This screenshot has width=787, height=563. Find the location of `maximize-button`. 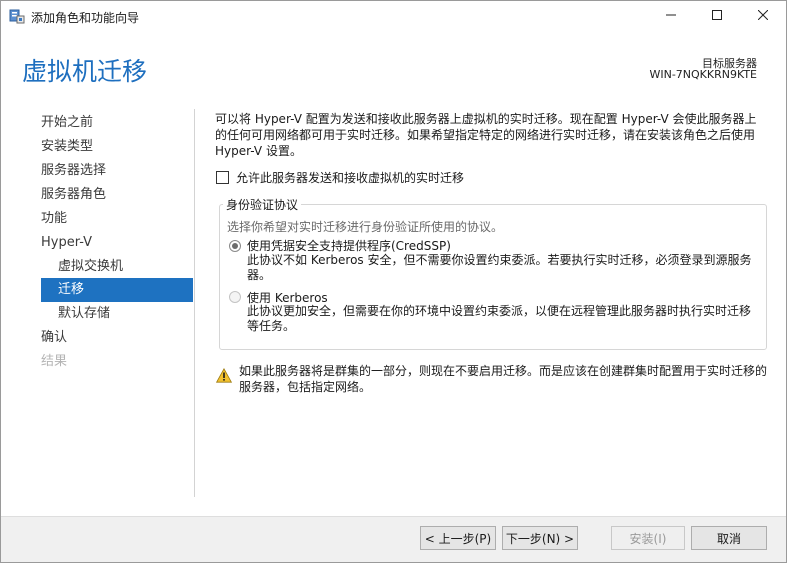

maximize-button is located at coordinates (717, 16).